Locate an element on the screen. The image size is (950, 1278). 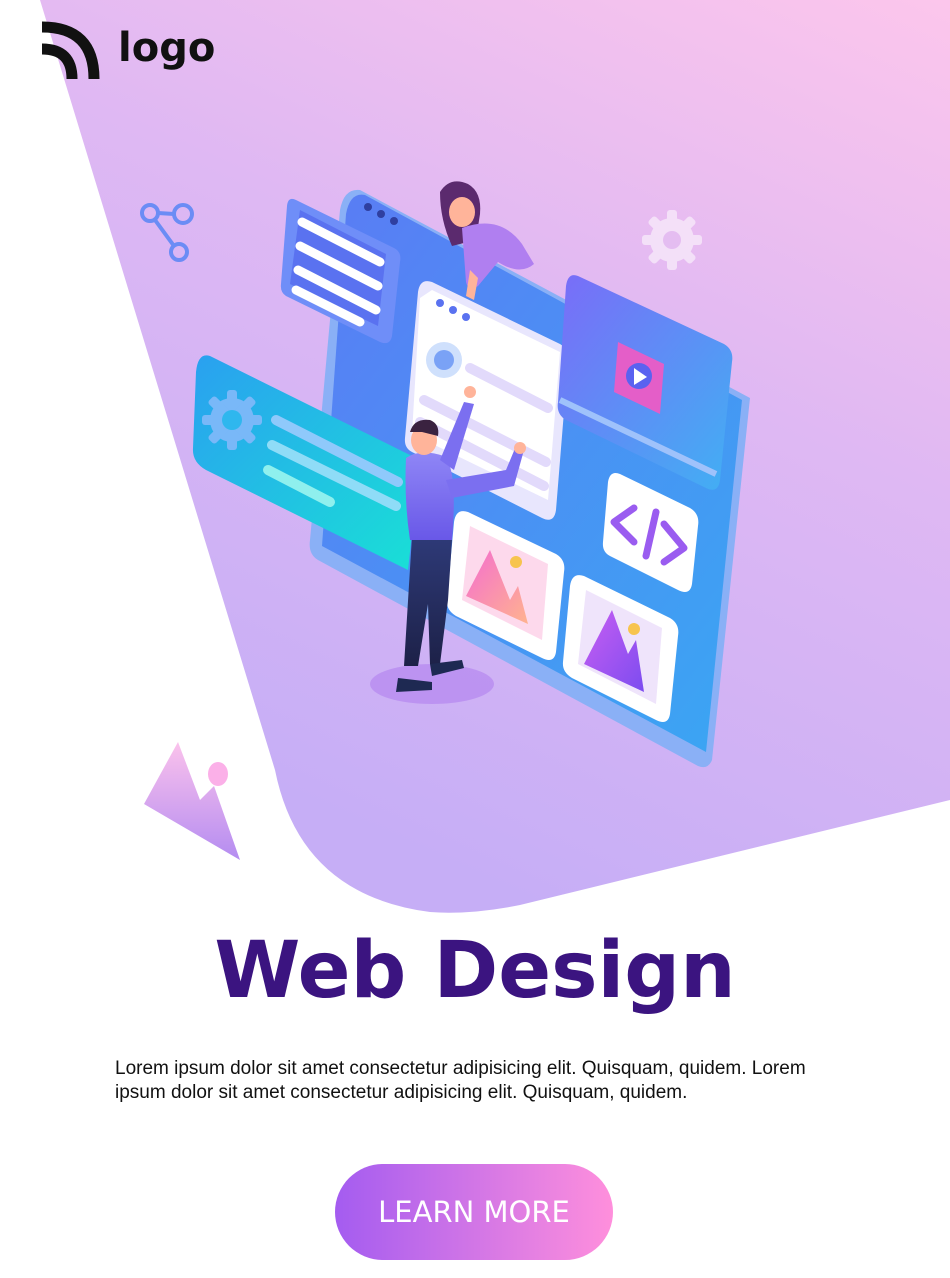
gear-icon is located at coordinates (672, 240).